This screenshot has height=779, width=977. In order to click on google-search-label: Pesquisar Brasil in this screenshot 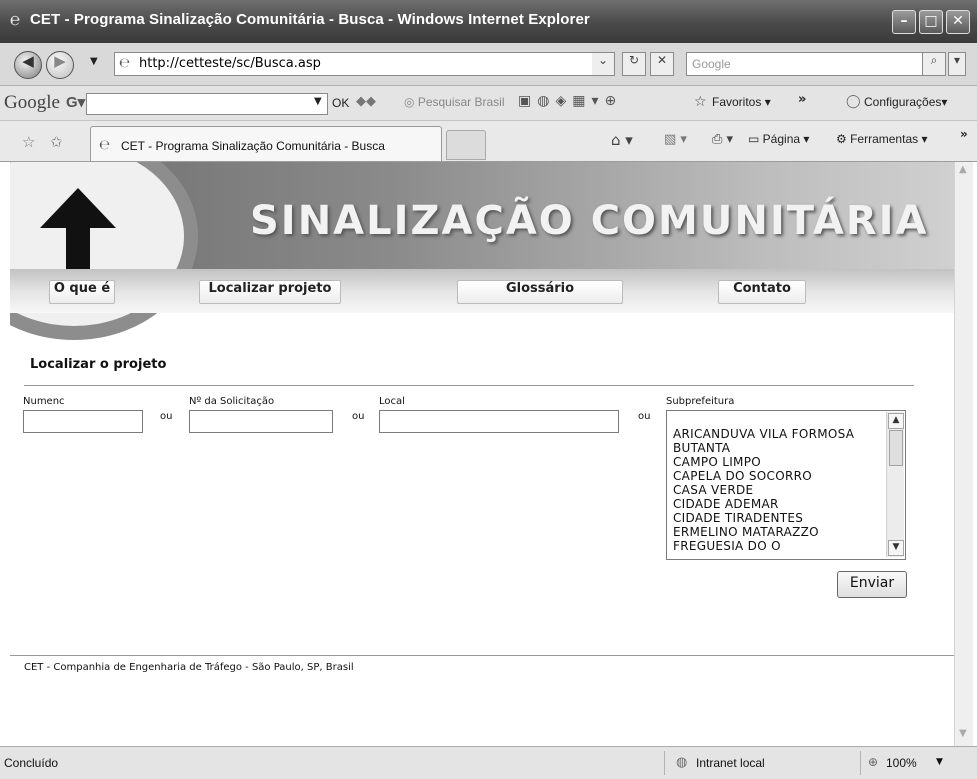, I will do `click(461, 102)`.